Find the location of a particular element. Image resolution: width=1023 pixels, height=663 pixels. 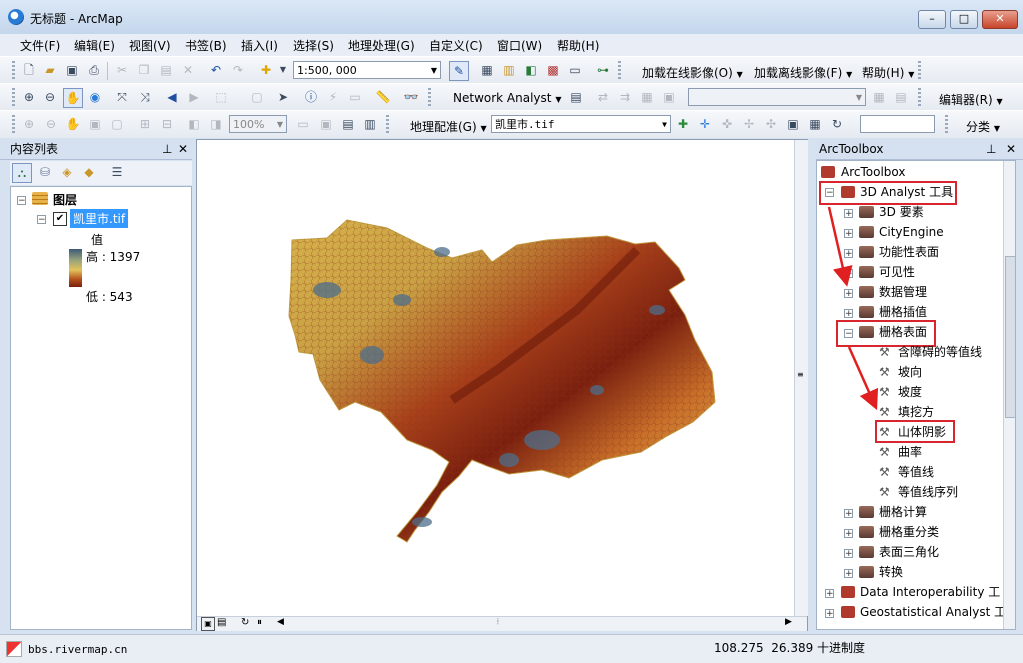

delete-link-icon: ✣ is located at coordinates (771, 124).